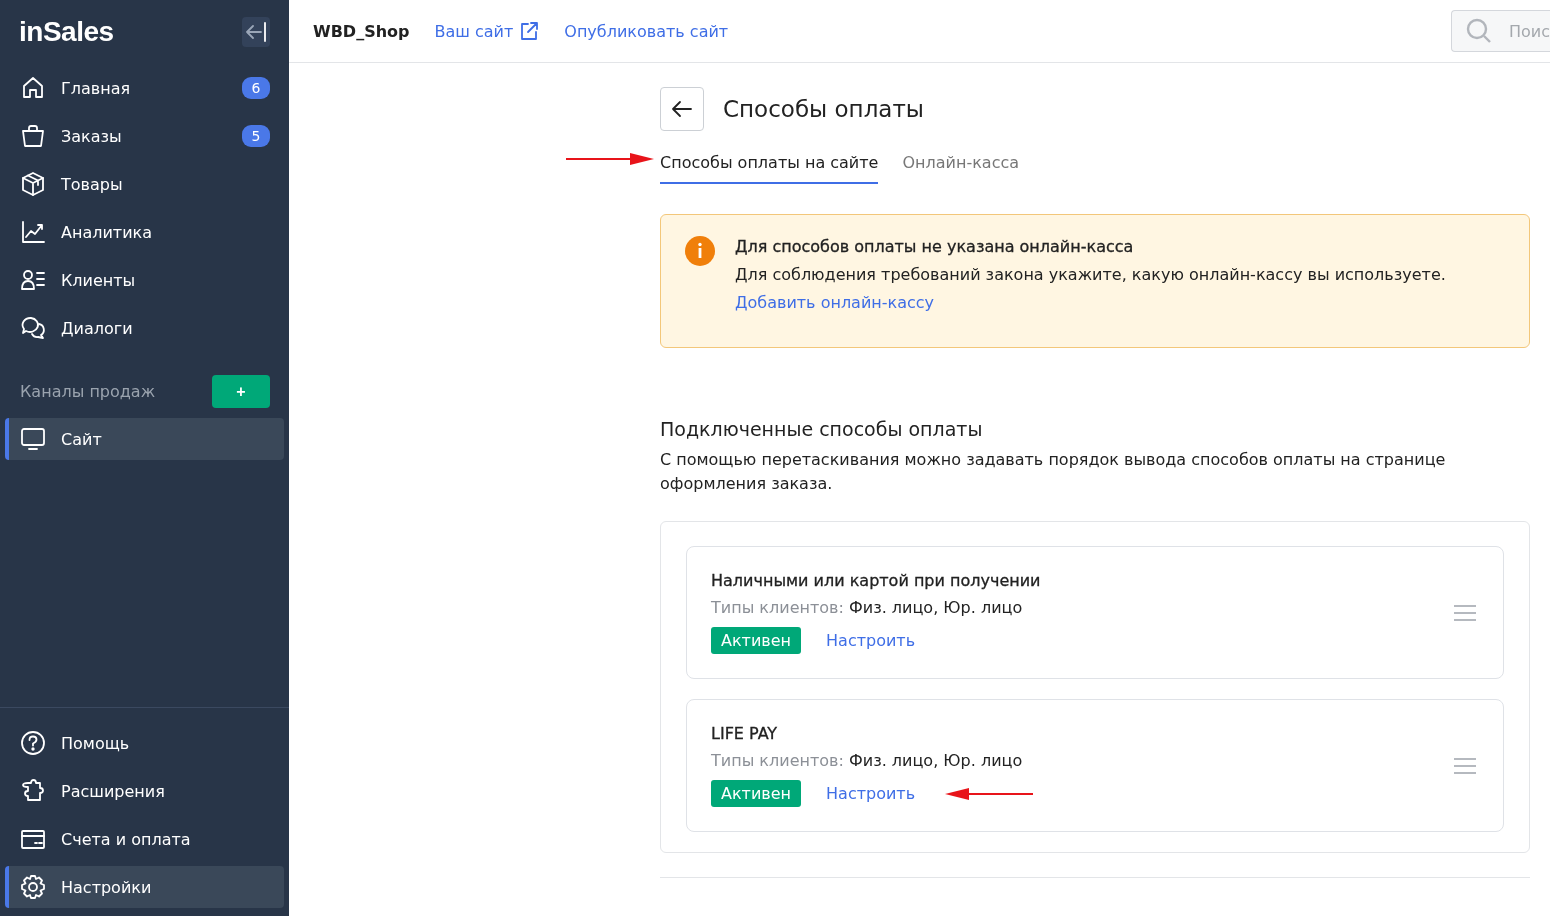 The height and width of the screenshot is (916, 1550). What do you see at coordinates (33, 328) in the screenshot?
I see `chat-bubbles-icon` at bounding box center [33, 328].